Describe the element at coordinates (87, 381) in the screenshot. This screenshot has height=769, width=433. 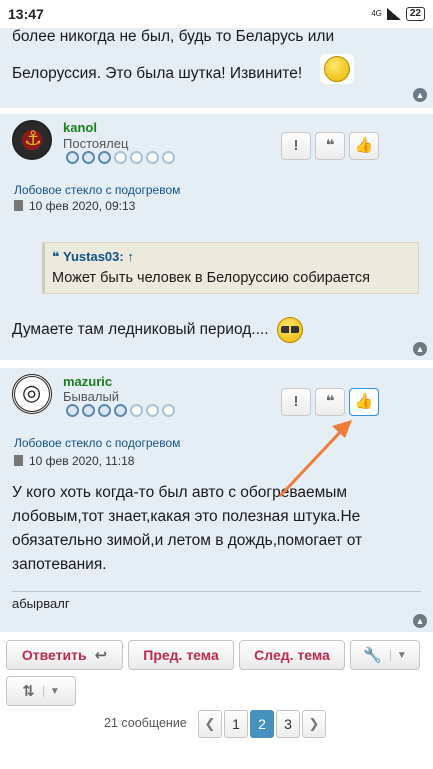
I see `post-author: mazuric` at that location.